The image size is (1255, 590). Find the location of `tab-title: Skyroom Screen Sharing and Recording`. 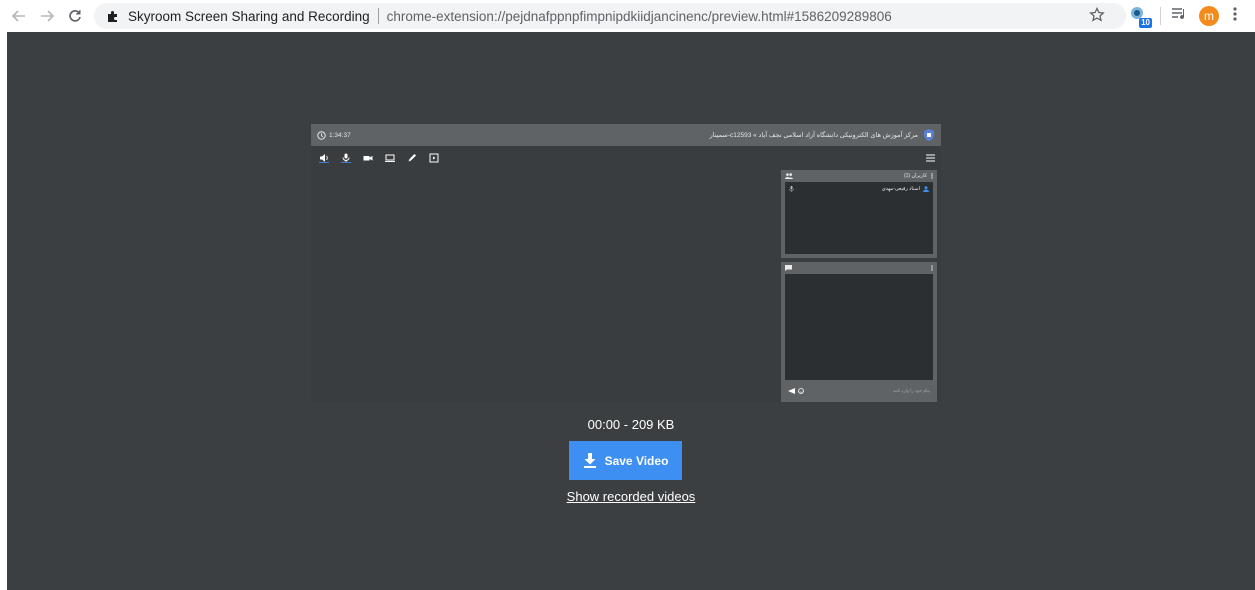

tab-title: Skyroom Screen Sharing and Recording is located at coordinates (249, 16).